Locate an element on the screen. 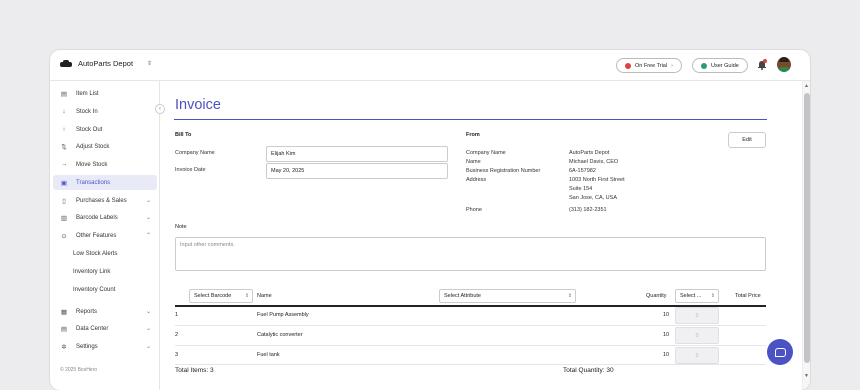 This screenshot has width=860, height=390. list-icon: ▤ is located at coordinates (64, 94).